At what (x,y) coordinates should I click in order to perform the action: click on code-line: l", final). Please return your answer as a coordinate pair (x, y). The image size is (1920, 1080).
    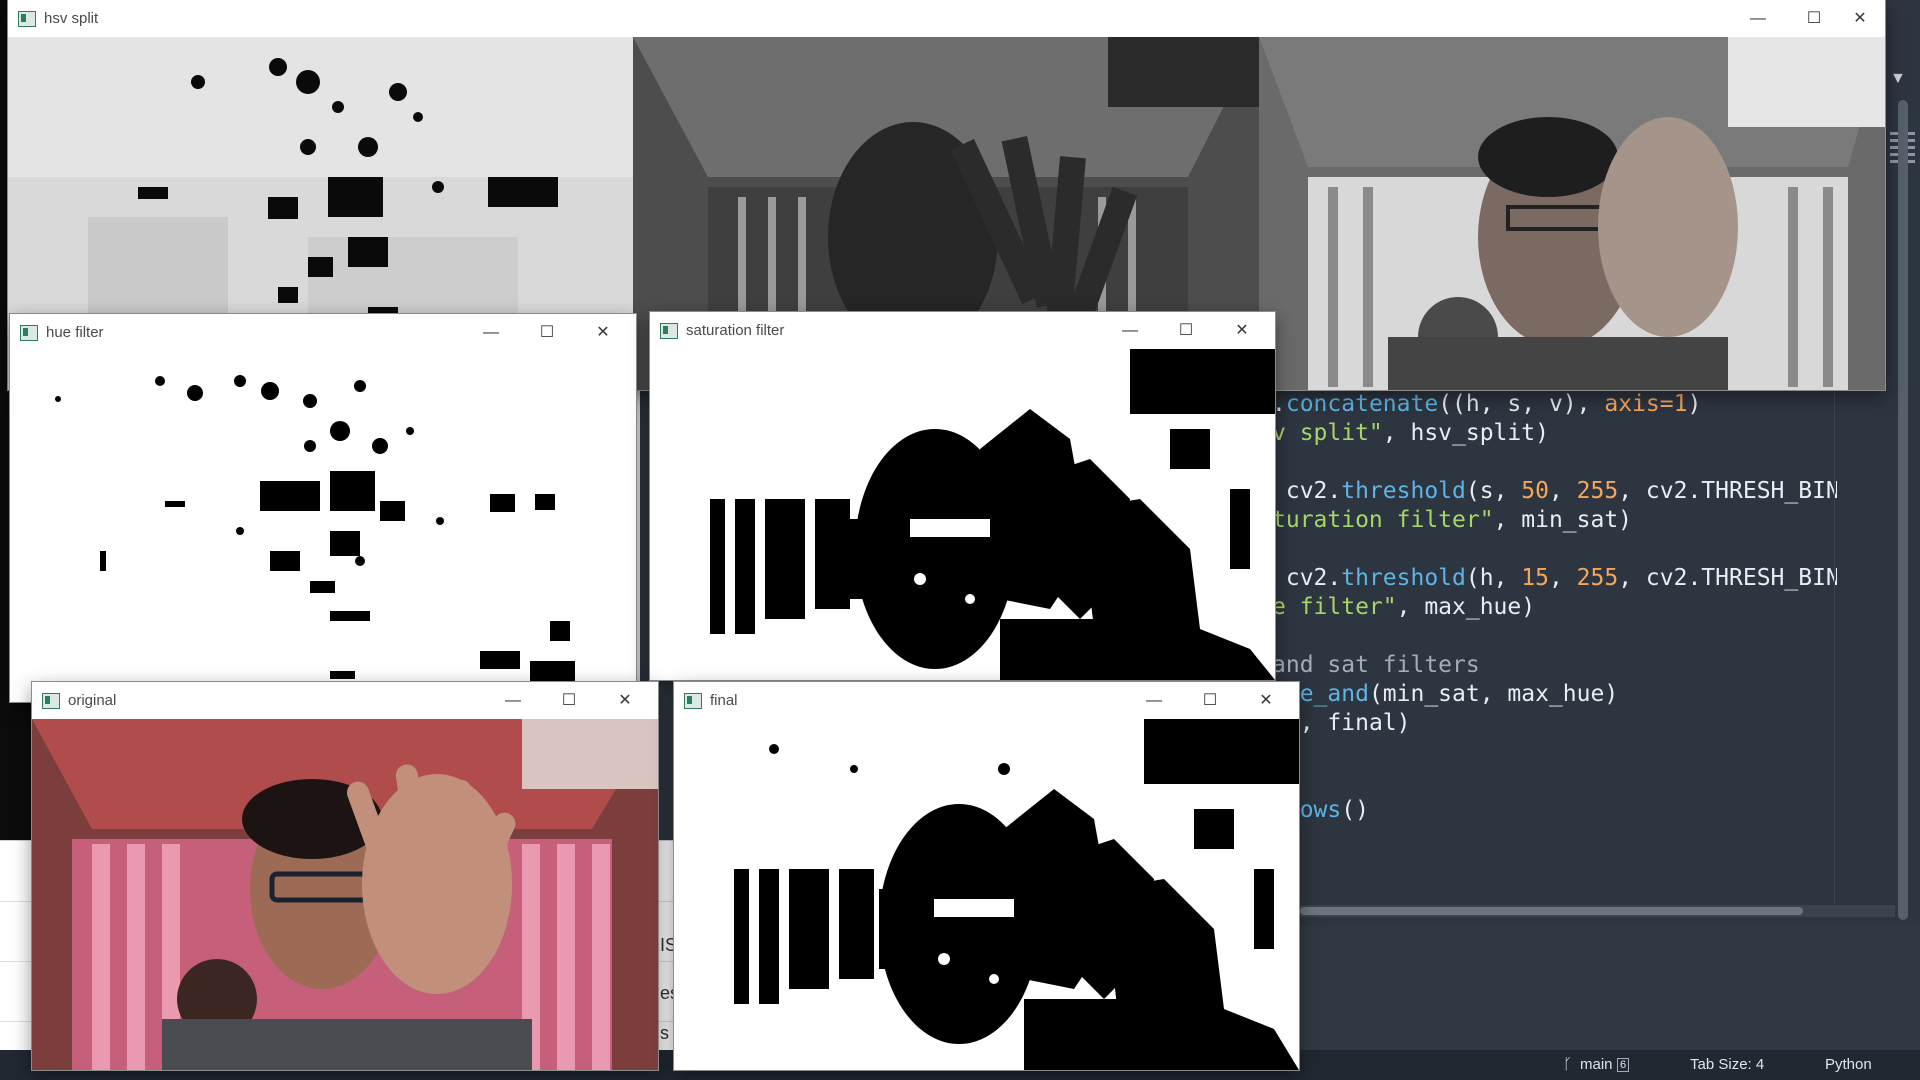
    Looking at the image, I should click on (1554, 723).